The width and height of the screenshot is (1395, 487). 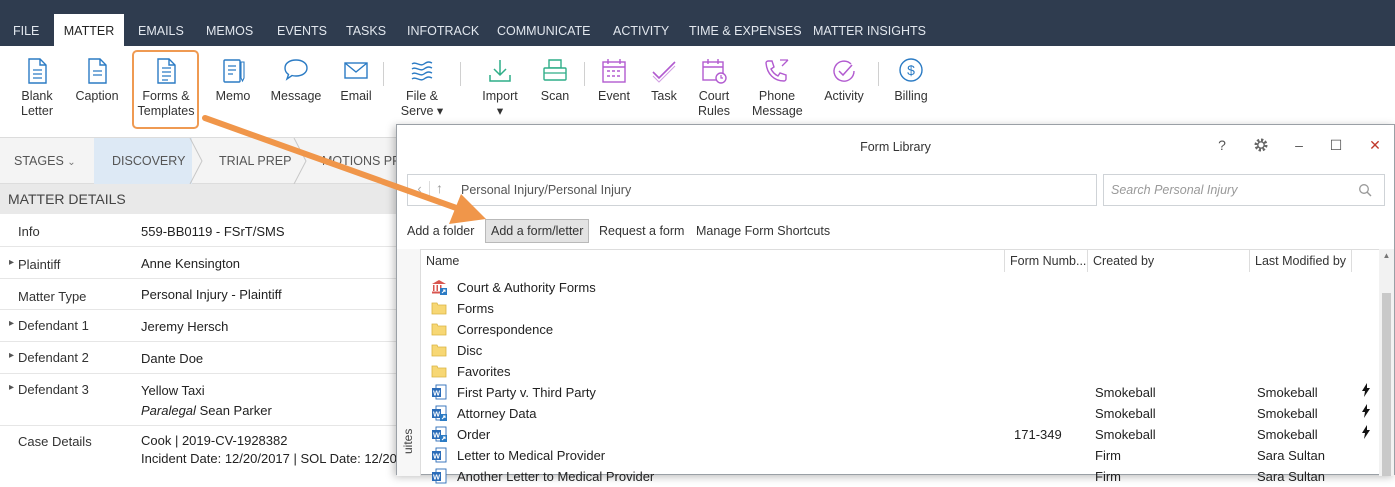 What do you see at coordinates (1291, 476) in the screenshot?
I see `row-last-modified: Sara Sultan` at bounding box center [1291, 476].